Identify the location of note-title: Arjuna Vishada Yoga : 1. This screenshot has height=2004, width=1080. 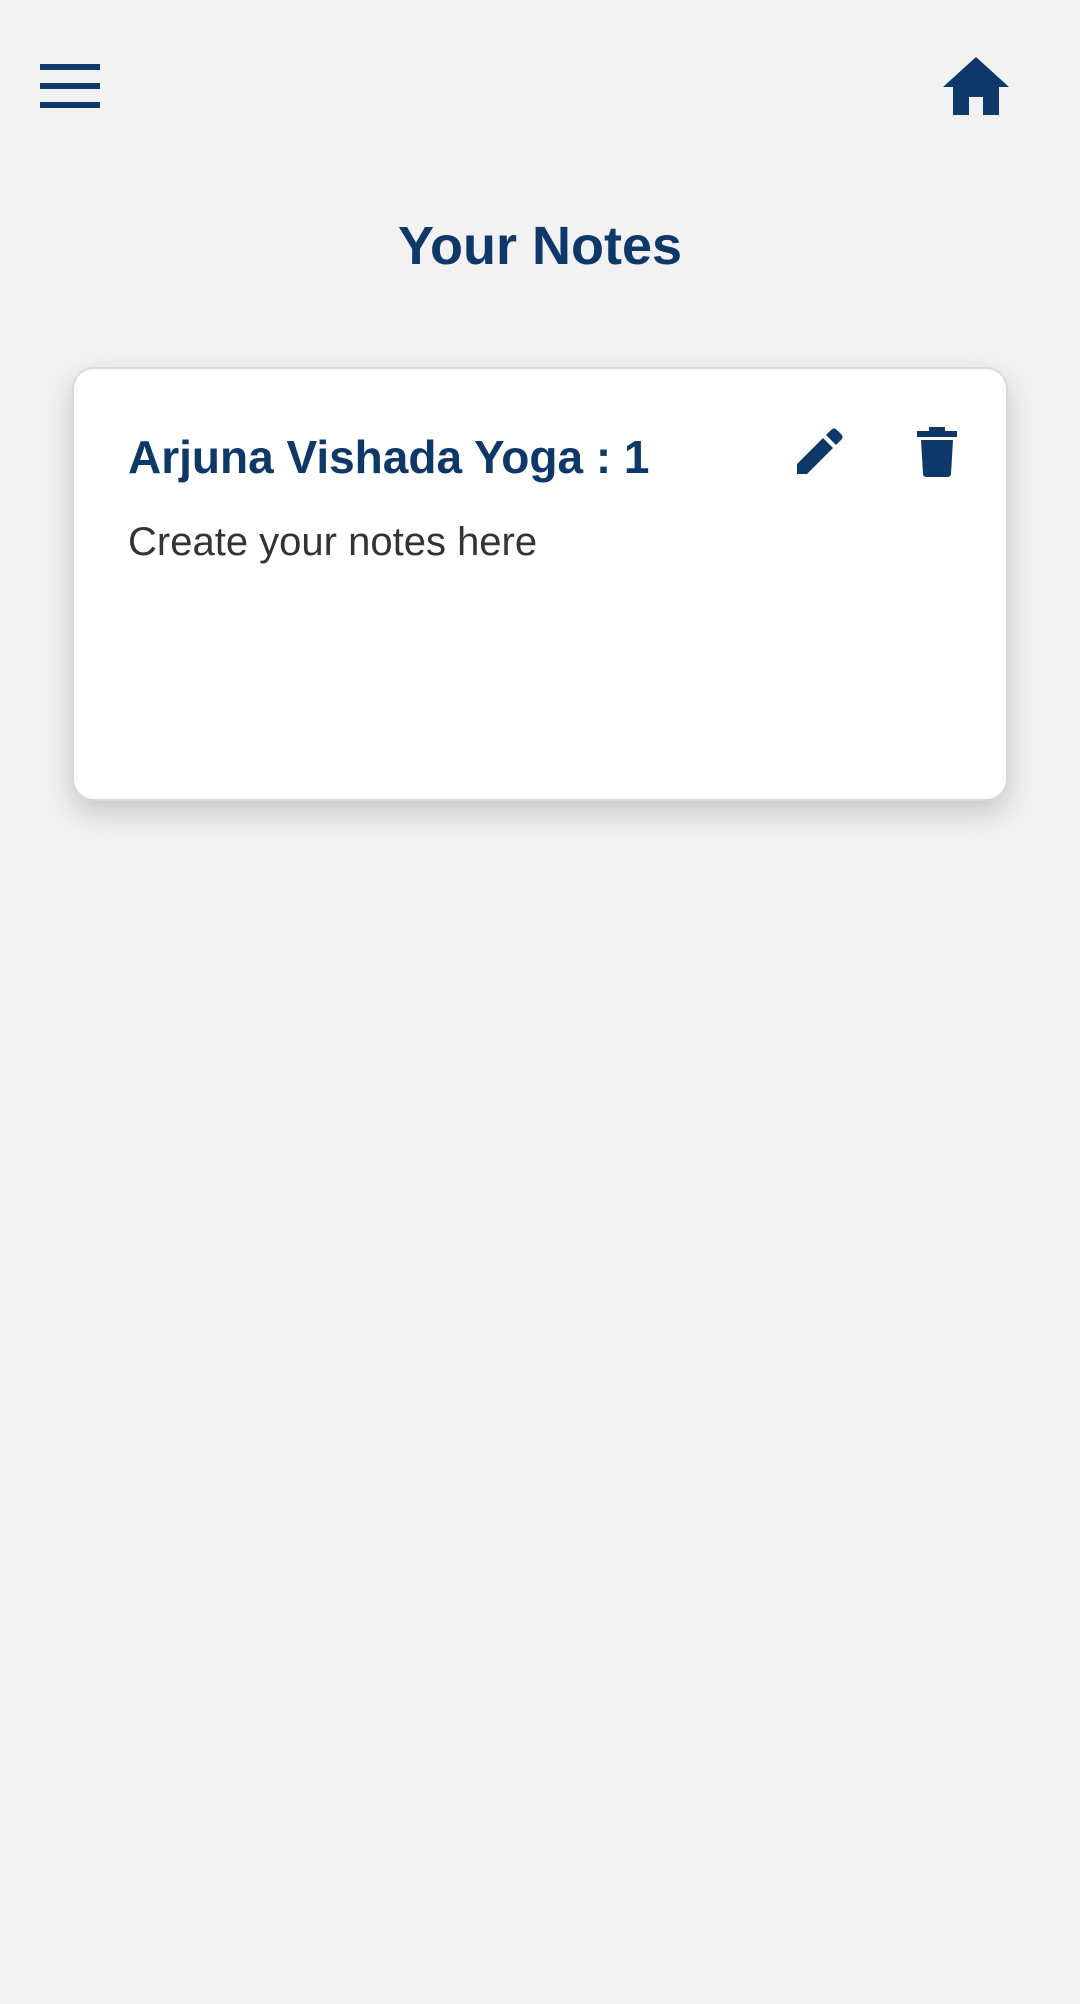
(389, 457).